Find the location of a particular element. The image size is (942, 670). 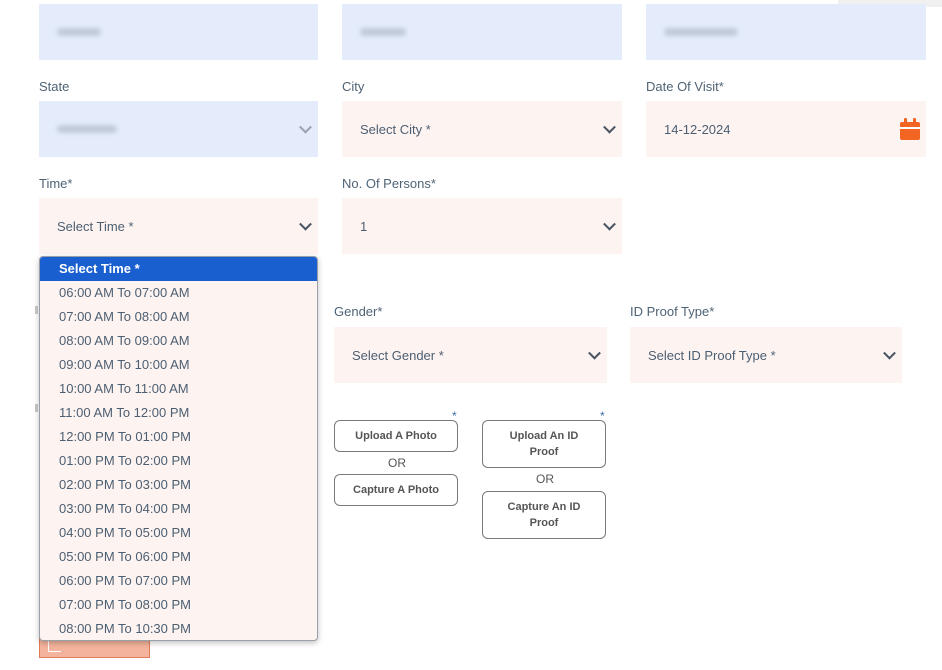

time-option: 02:00 PM To 03:00 PM is located at coordinates (178, 485).